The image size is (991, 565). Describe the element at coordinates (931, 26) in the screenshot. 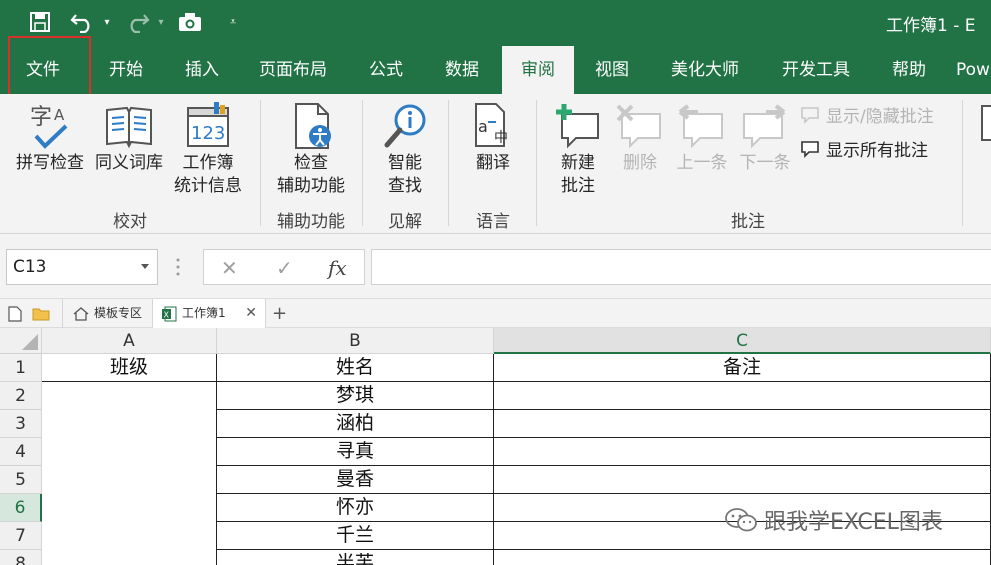

I see `document-title: 工作簿1 - E` at that location.